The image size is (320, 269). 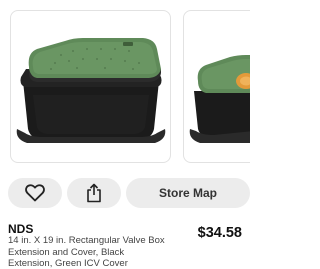 I want to click on share-icon, so click(x=94, y=193).